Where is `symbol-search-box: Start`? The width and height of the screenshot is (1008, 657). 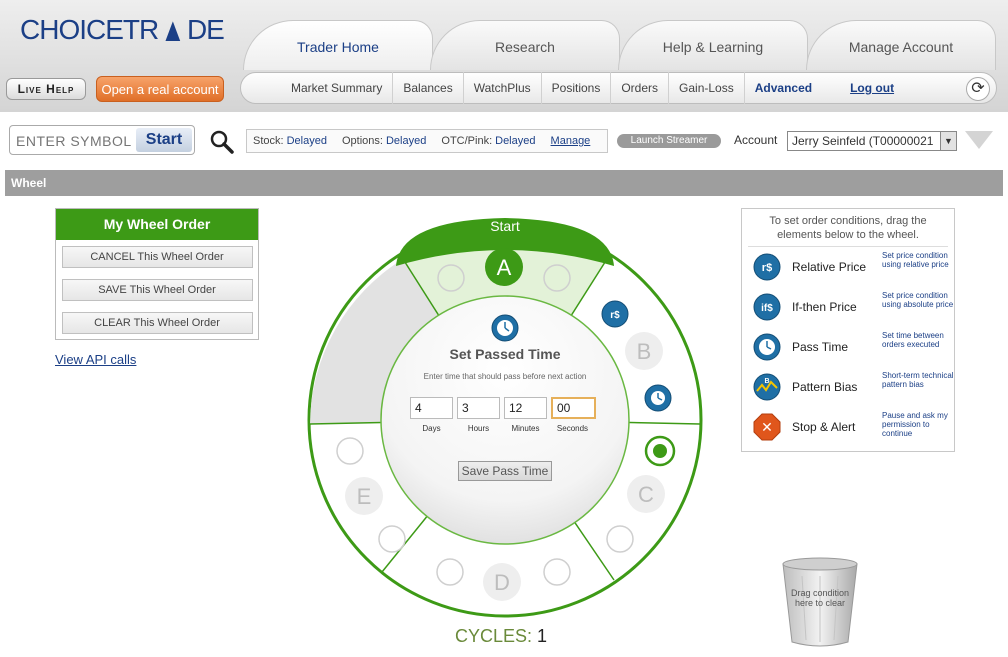 symbol-search-box: Start is located at coordinates (102, 140).